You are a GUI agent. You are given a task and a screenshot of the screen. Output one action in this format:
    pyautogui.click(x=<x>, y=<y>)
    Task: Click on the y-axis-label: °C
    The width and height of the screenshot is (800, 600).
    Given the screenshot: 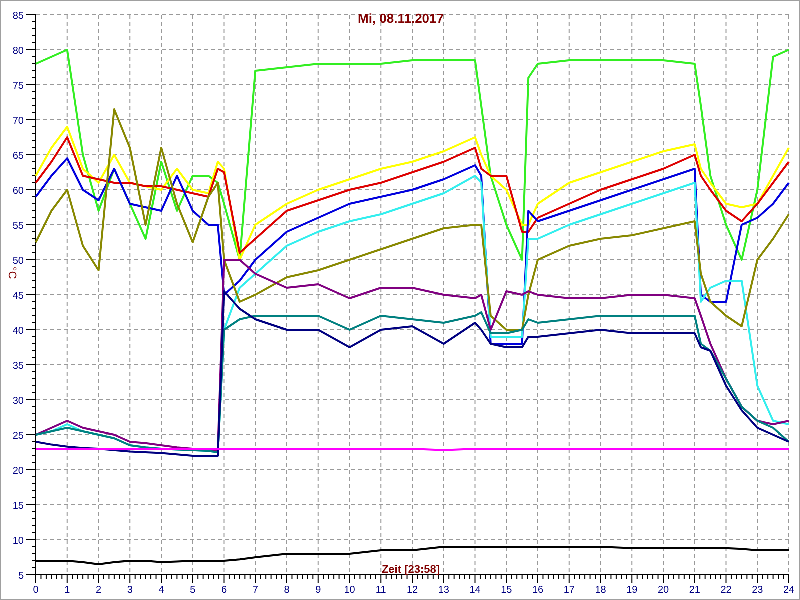 What is the action you would take?
    pyautogui.click(x=12, y=273)
    